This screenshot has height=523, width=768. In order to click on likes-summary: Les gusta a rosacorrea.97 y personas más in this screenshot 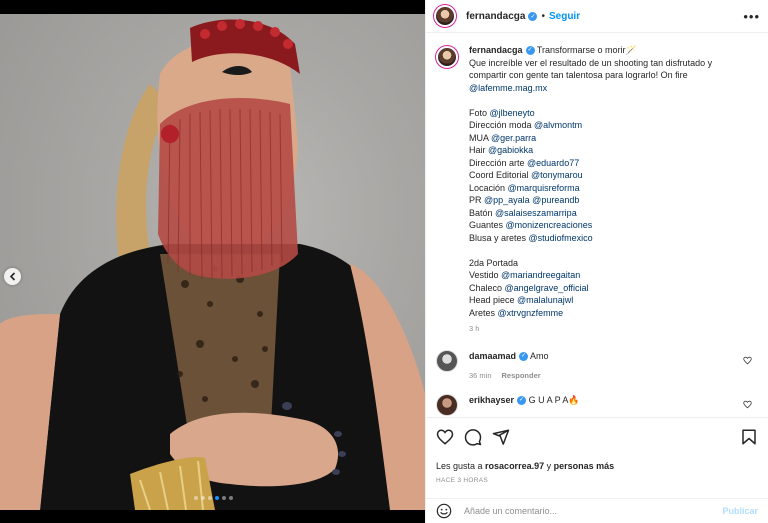, I will do `click(597, 466)`.